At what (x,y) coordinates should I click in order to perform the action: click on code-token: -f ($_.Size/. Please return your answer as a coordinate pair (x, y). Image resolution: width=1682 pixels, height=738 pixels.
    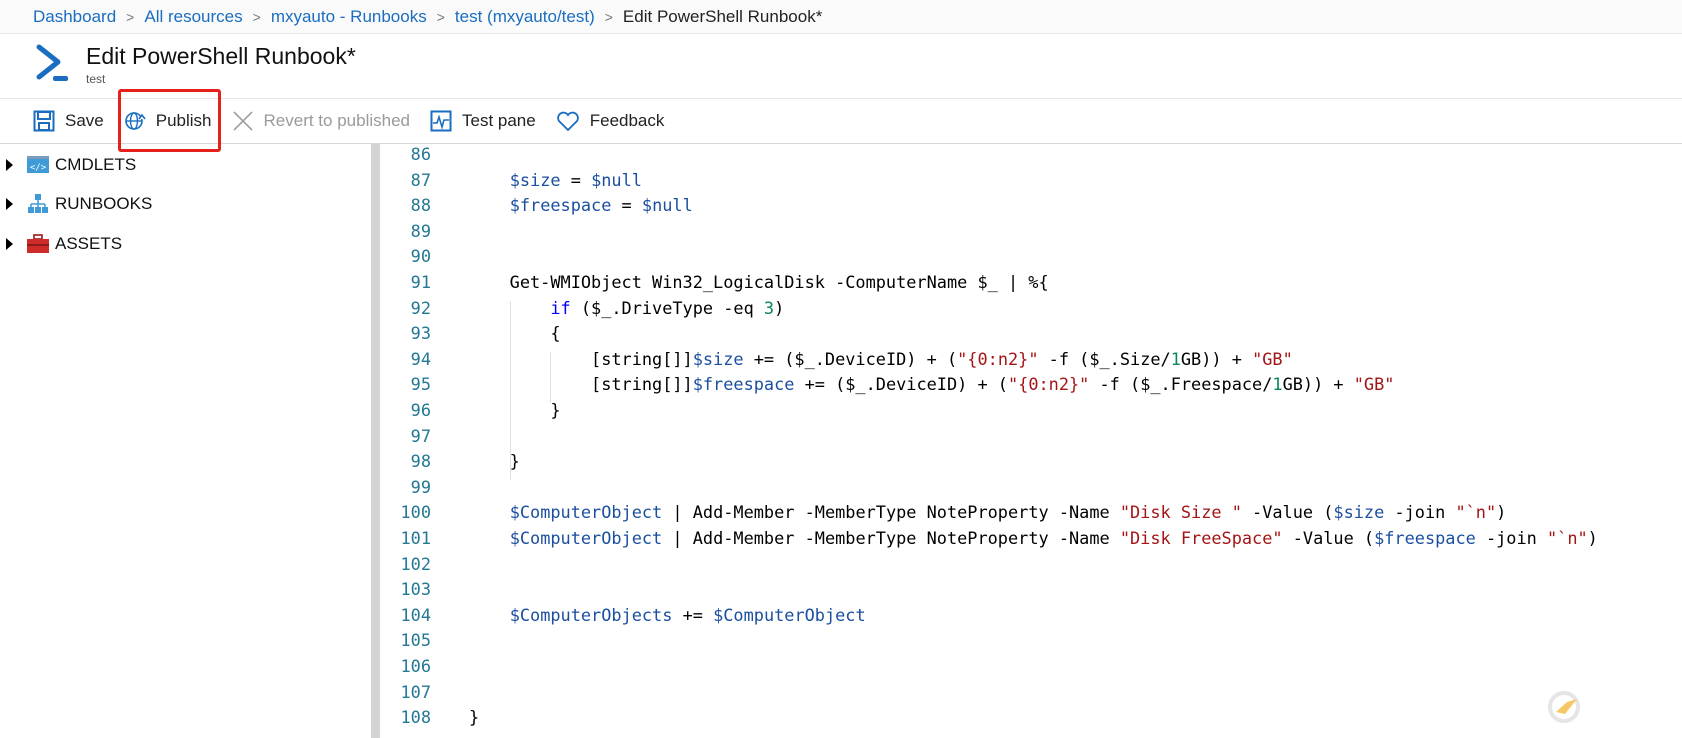
    Looking at the image, I should click on (1104, 358).